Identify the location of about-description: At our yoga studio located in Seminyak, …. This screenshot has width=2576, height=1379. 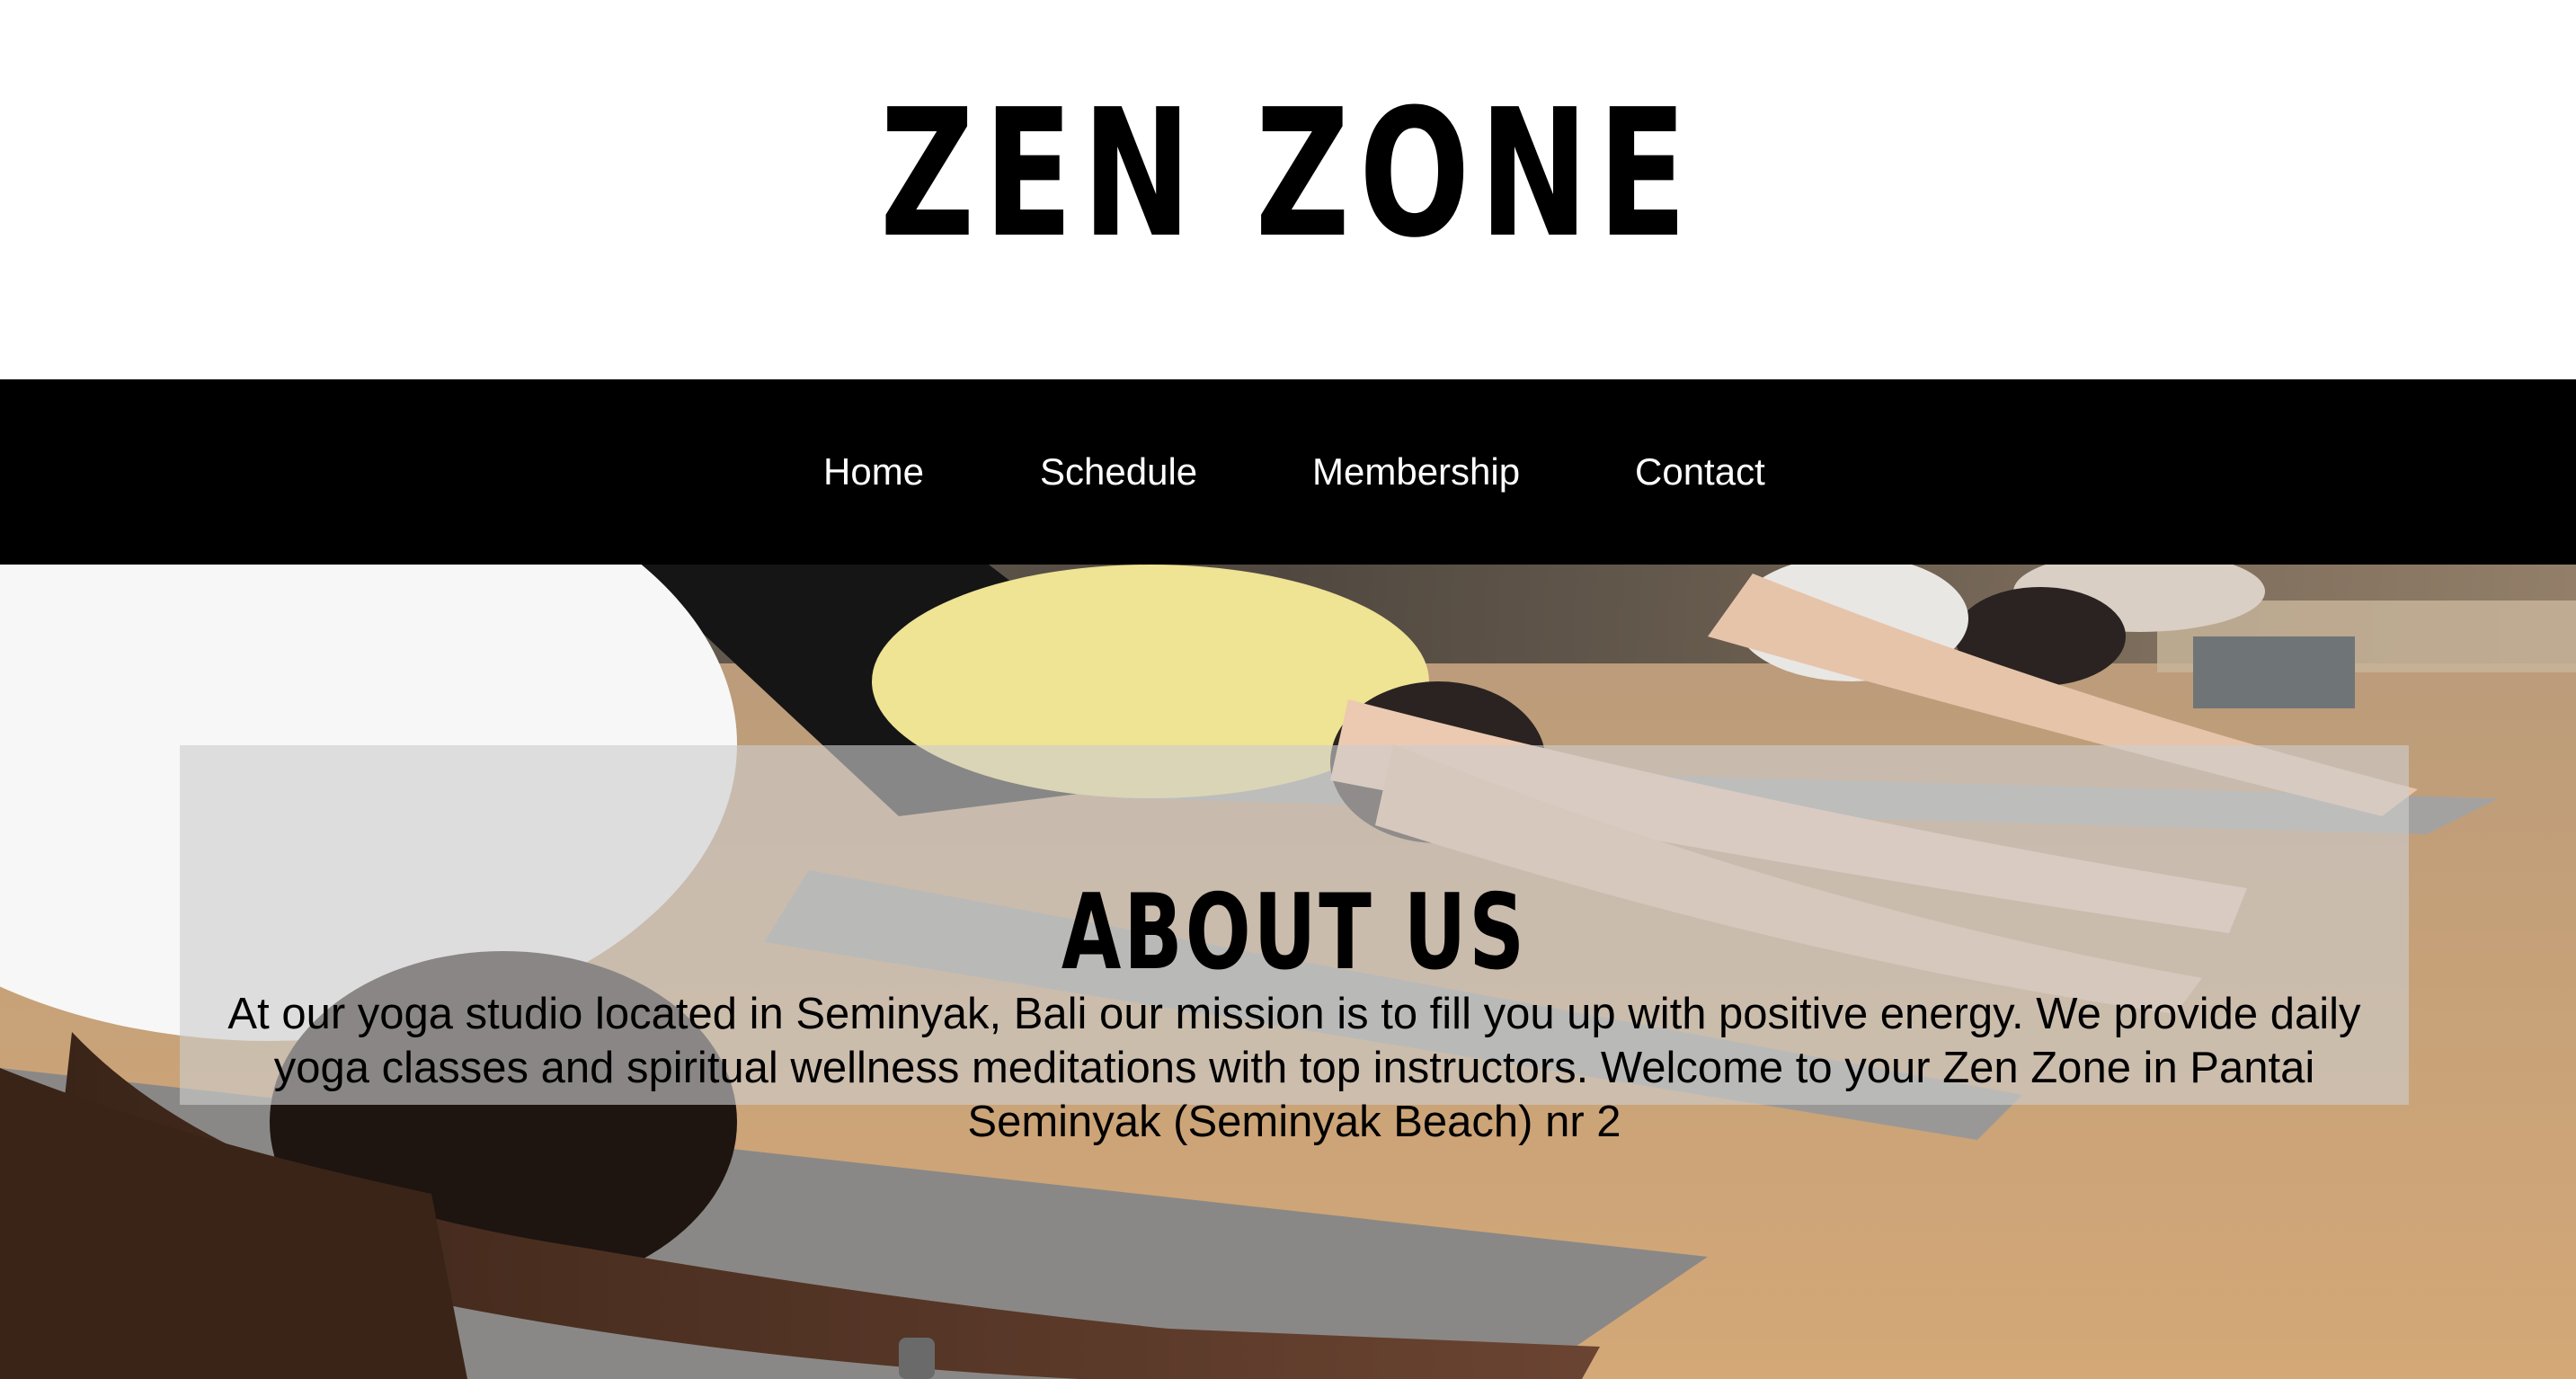
(1294, 1068).